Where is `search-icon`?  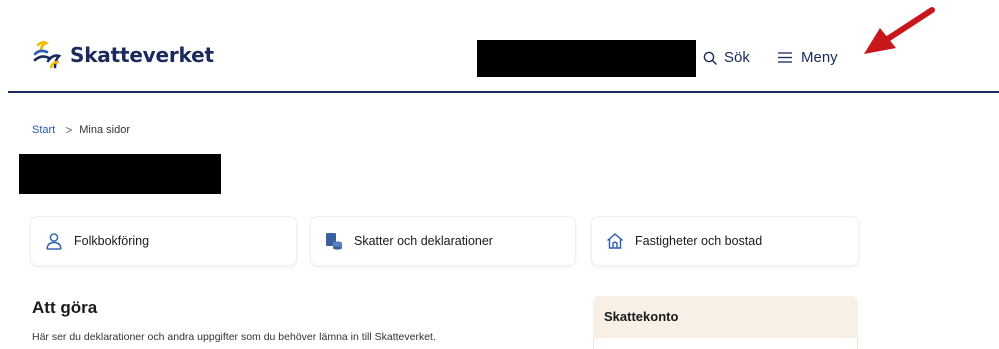 search-icon is located at coordinates (710, 58).